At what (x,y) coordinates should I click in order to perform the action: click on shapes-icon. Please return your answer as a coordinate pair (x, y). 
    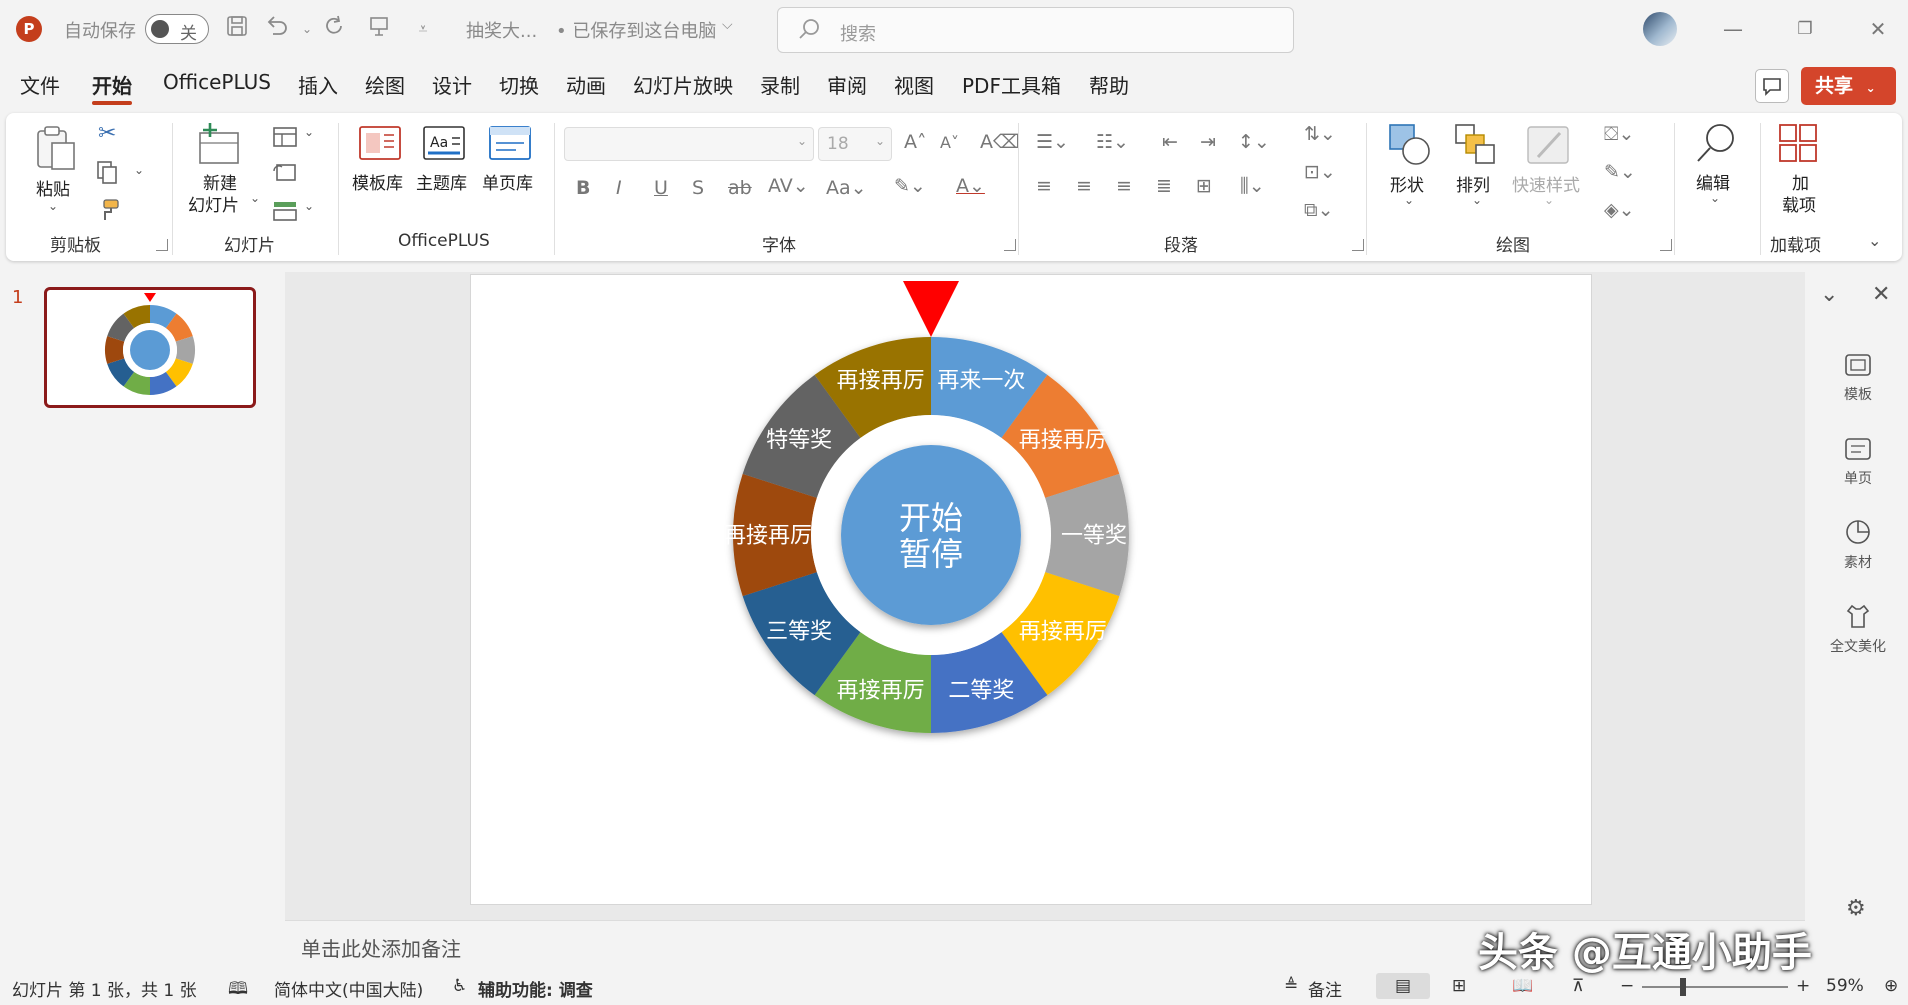
    Looking at the image, I should click on (1410, 145).